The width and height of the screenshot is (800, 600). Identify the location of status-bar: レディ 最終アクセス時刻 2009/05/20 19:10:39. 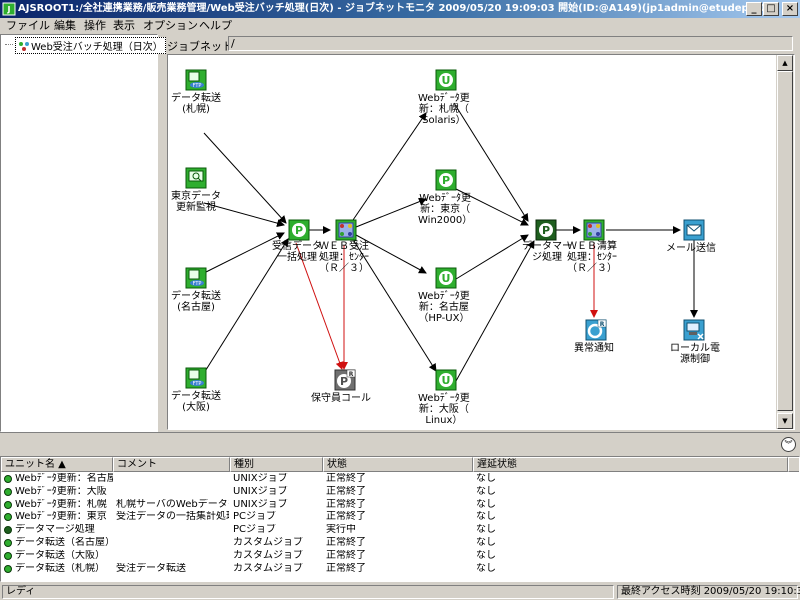
(400, 592).